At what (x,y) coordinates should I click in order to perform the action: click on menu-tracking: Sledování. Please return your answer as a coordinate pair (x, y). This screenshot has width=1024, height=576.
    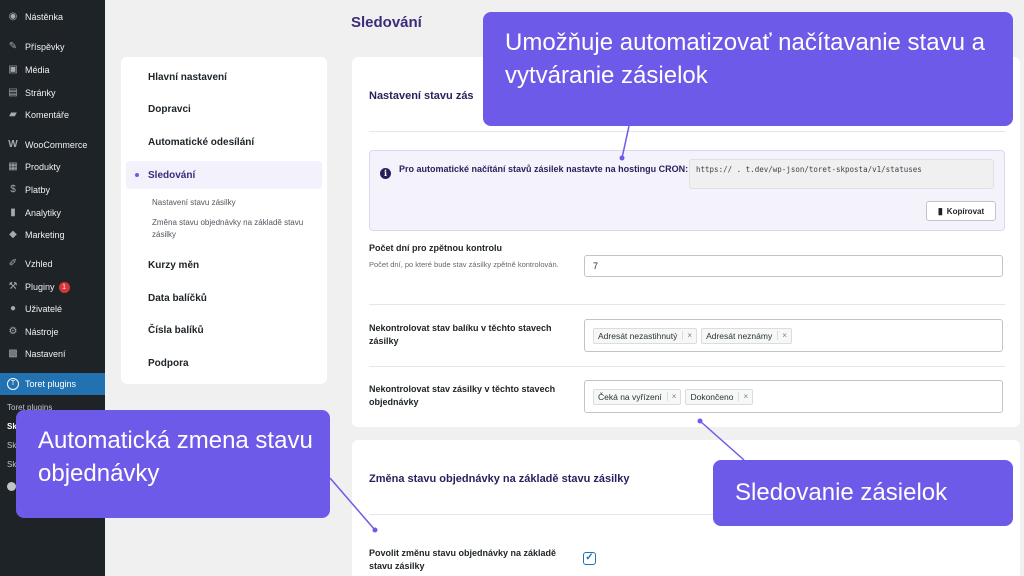
    Looking at the image, I should click on (224, 175).